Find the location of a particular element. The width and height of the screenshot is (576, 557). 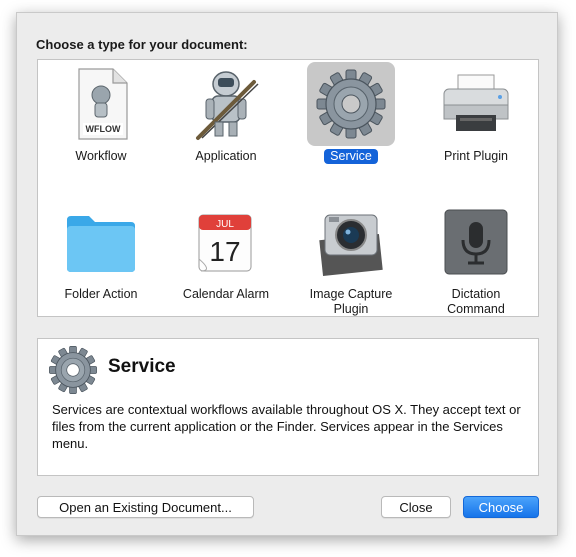

type-label: Print Plugin is located at coordinates (476, 156).